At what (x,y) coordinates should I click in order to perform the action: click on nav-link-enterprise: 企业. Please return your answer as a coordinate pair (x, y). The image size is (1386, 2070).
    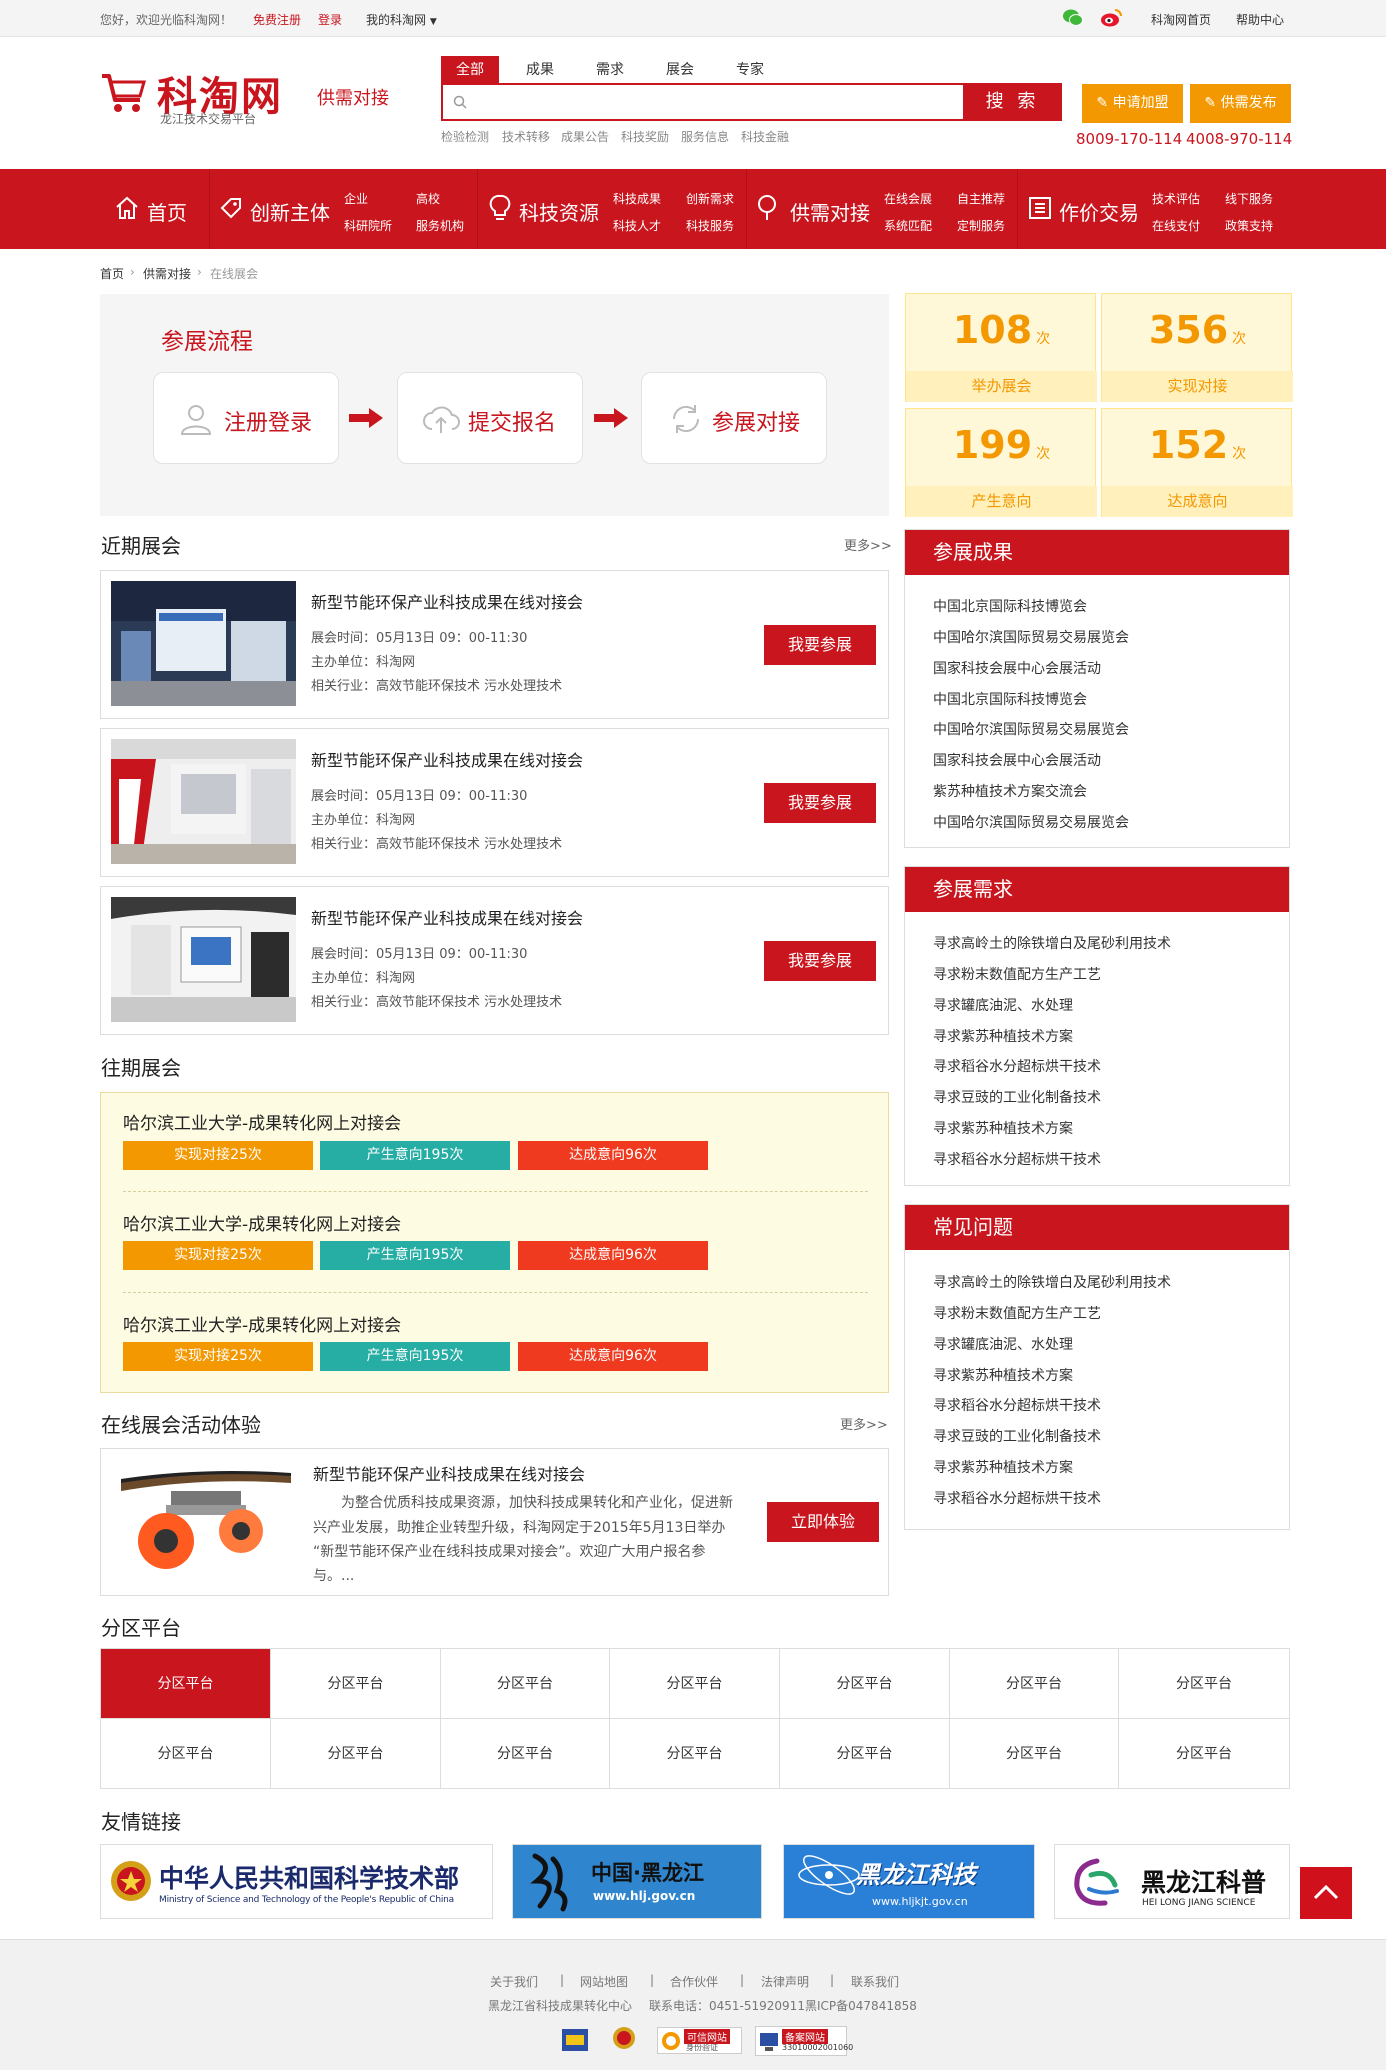
    Looking at the image, I should click on (356, 198).